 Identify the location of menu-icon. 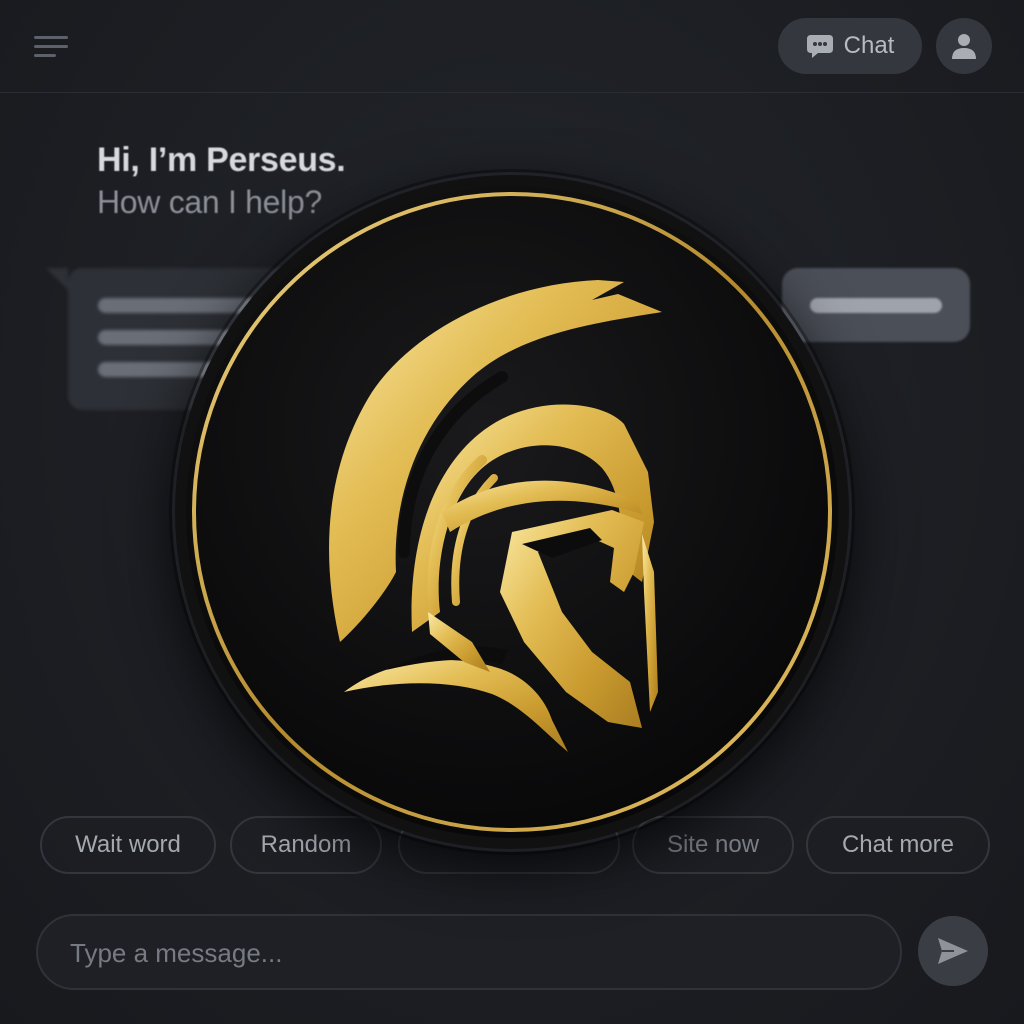
(52, 46).